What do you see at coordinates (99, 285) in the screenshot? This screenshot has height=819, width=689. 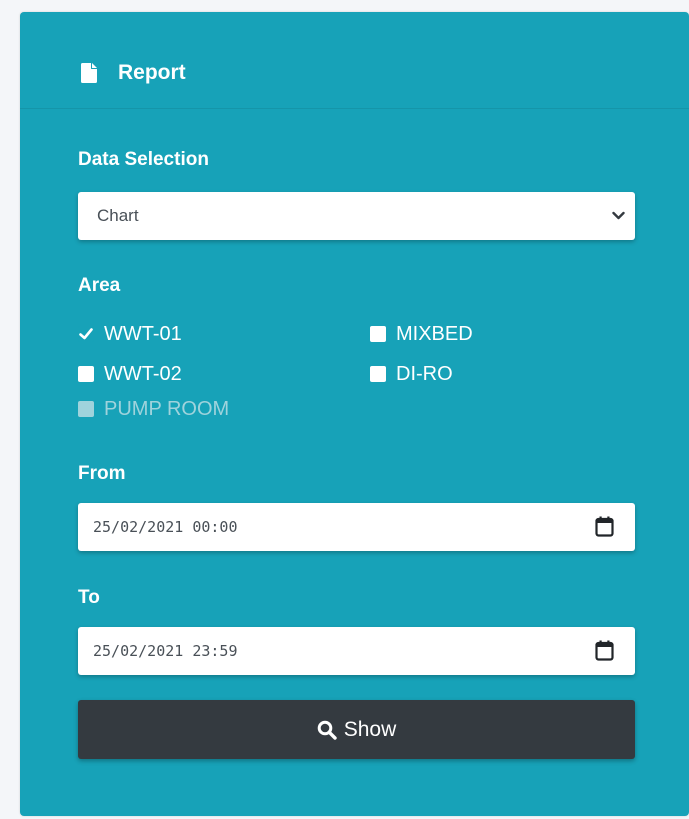 I see `area-label: Area` at bounding box center [99, 285].